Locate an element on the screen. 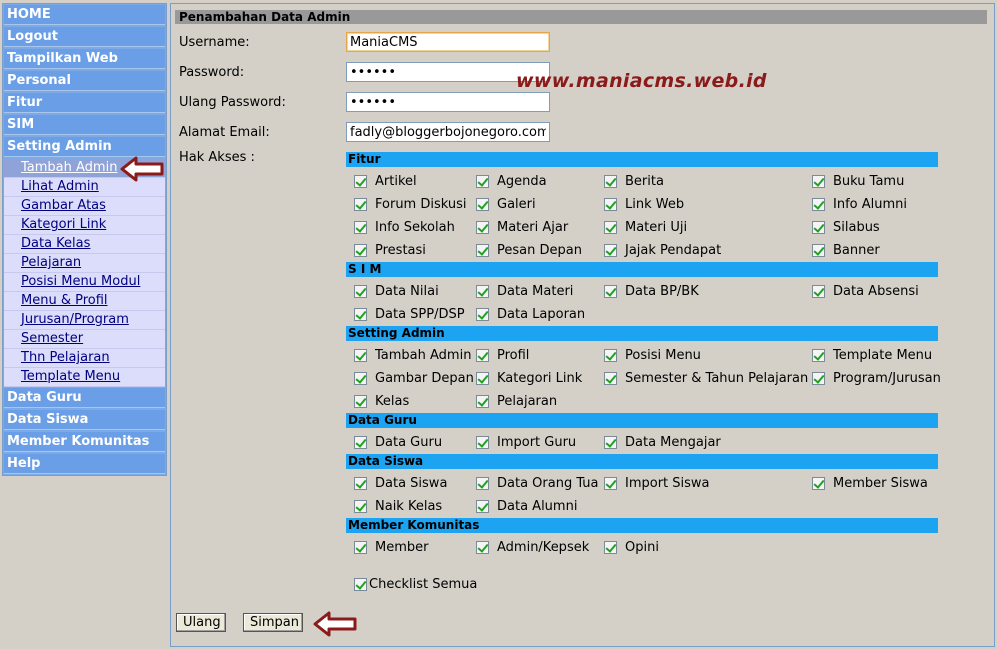  checkbox-label: Agenda is located at coordinates (522, 181).